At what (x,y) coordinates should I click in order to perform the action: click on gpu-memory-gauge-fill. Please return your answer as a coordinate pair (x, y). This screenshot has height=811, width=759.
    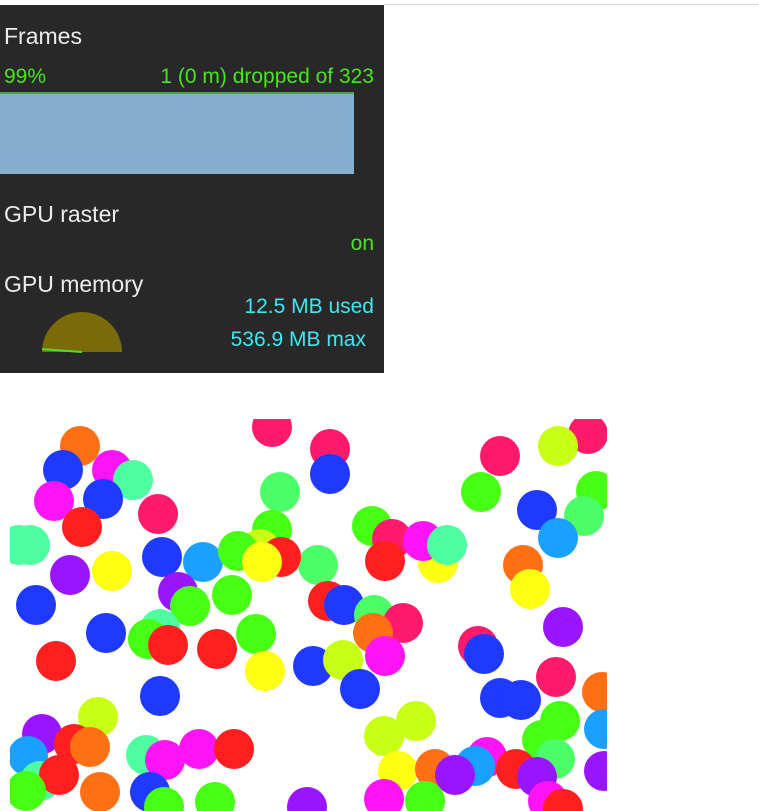
    Looking at the image, I should click on (82, 332).